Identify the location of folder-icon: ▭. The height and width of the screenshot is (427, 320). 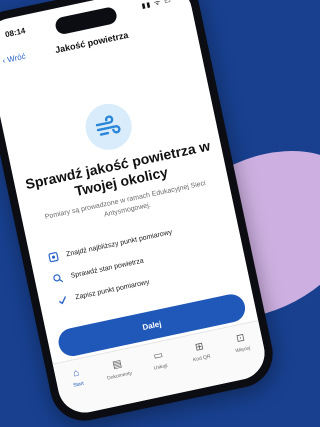
(158, 355).